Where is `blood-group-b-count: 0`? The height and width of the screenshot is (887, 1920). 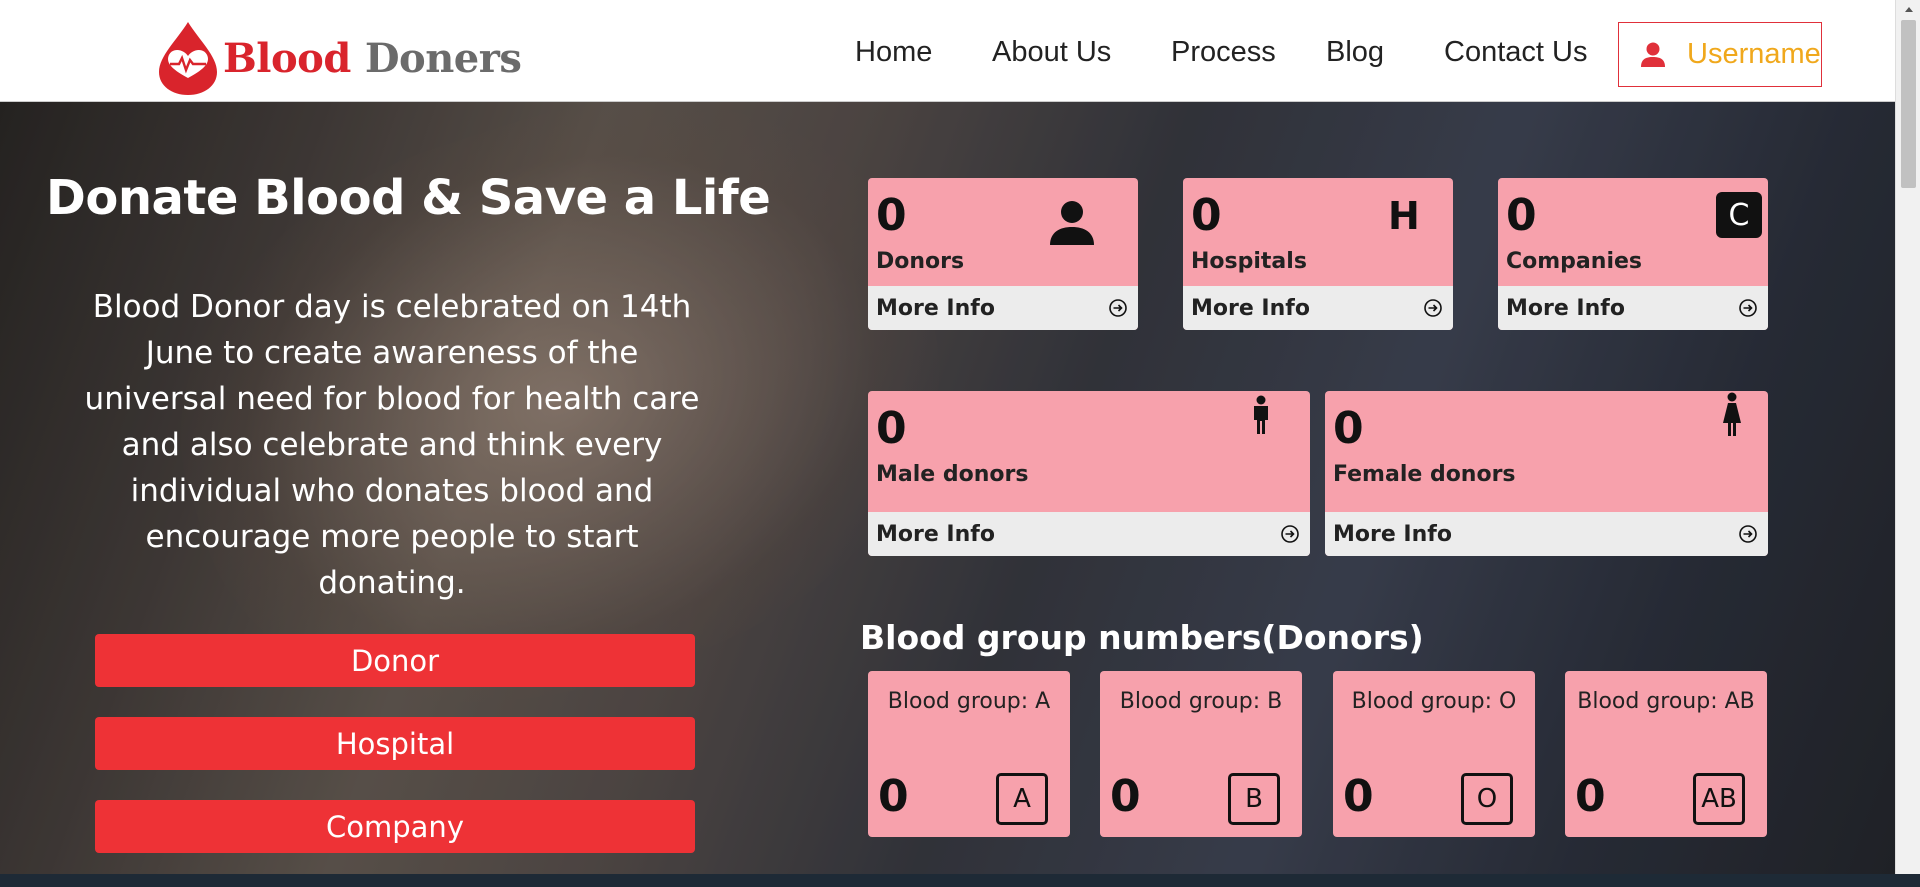
blood-group-b-count: 0 is located at coordinates (1125, 796).